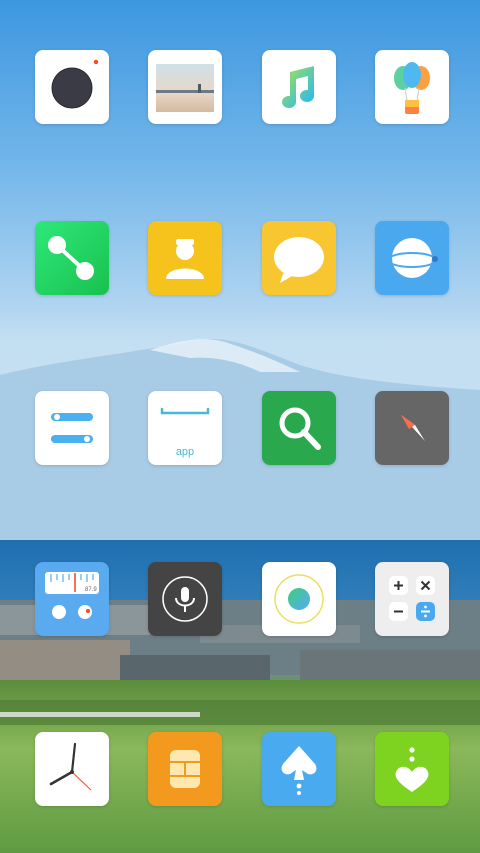  Describe the element at coordinates (299, 599) in the screenshot. I see `assistant-app-icon` at that location.